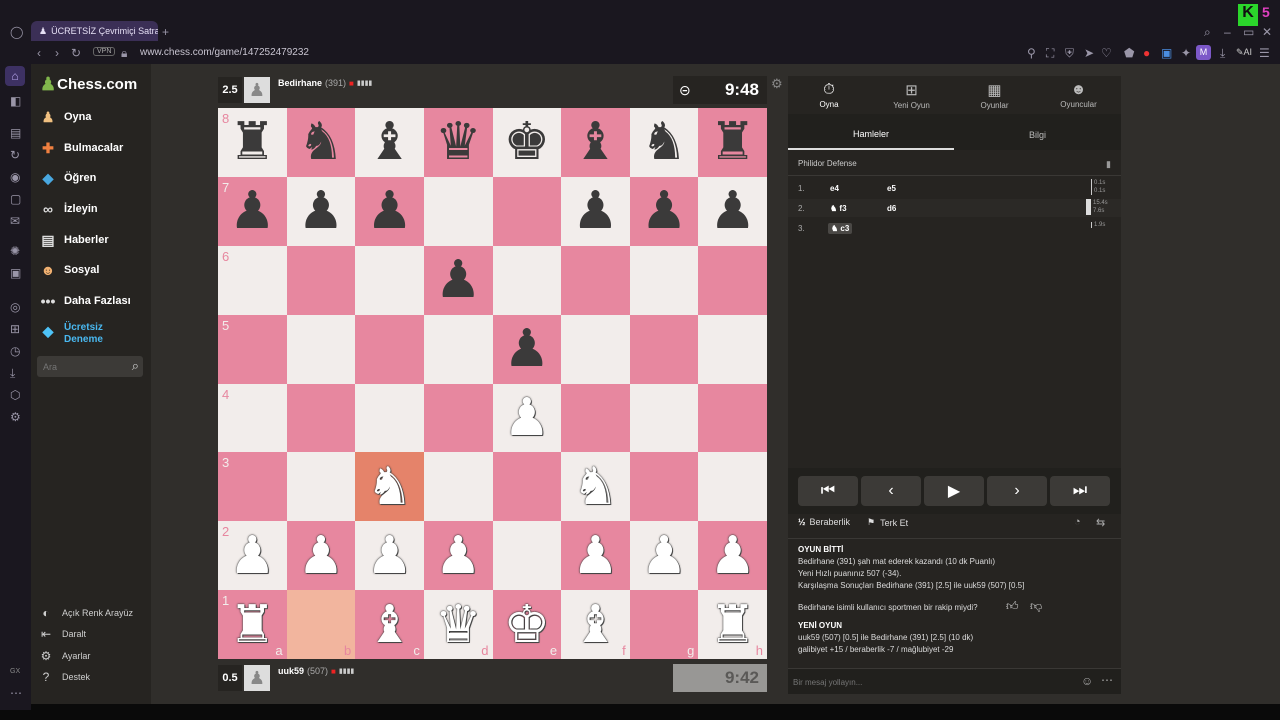  What do you see at coordinates (90, 366) in the screenshot?
I see `search-box: ⌕` at bounding box center [90, 366].